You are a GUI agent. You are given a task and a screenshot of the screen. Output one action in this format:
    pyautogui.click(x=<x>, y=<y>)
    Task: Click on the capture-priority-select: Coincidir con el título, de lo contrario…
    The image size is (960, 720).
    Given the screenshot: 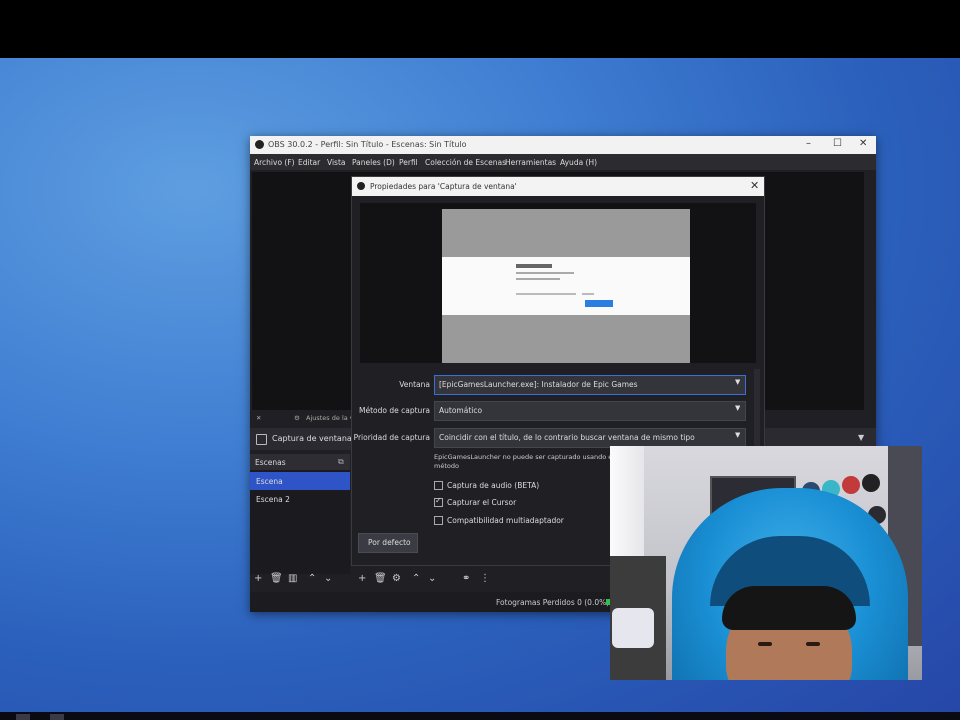 What is the action you would take?
    pyautogui.click(x=590, y=438)
    